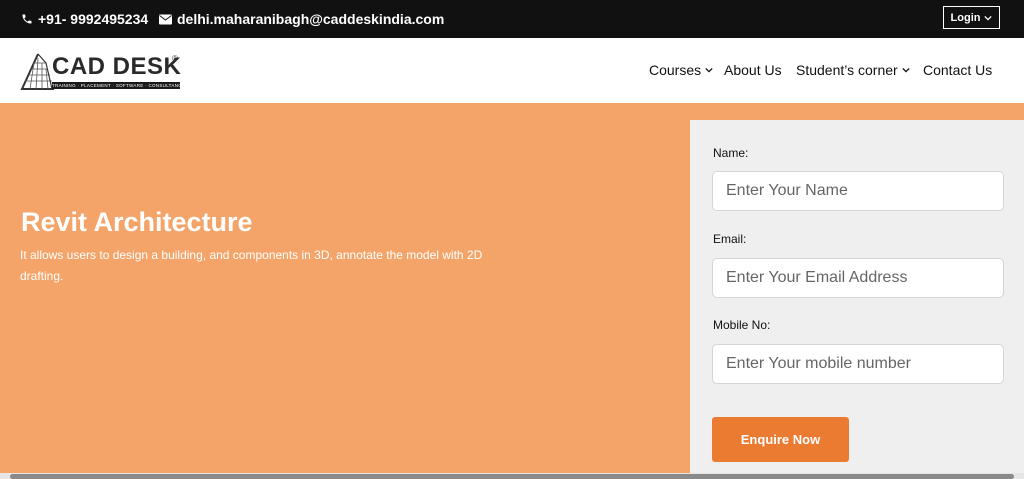 Image resolution: width=1024 pixels, height=479 pixels. What do you see at coordinates (731, 153) in the screenshot?
I see `name-label: Name:` at bounding box center [731, 153].